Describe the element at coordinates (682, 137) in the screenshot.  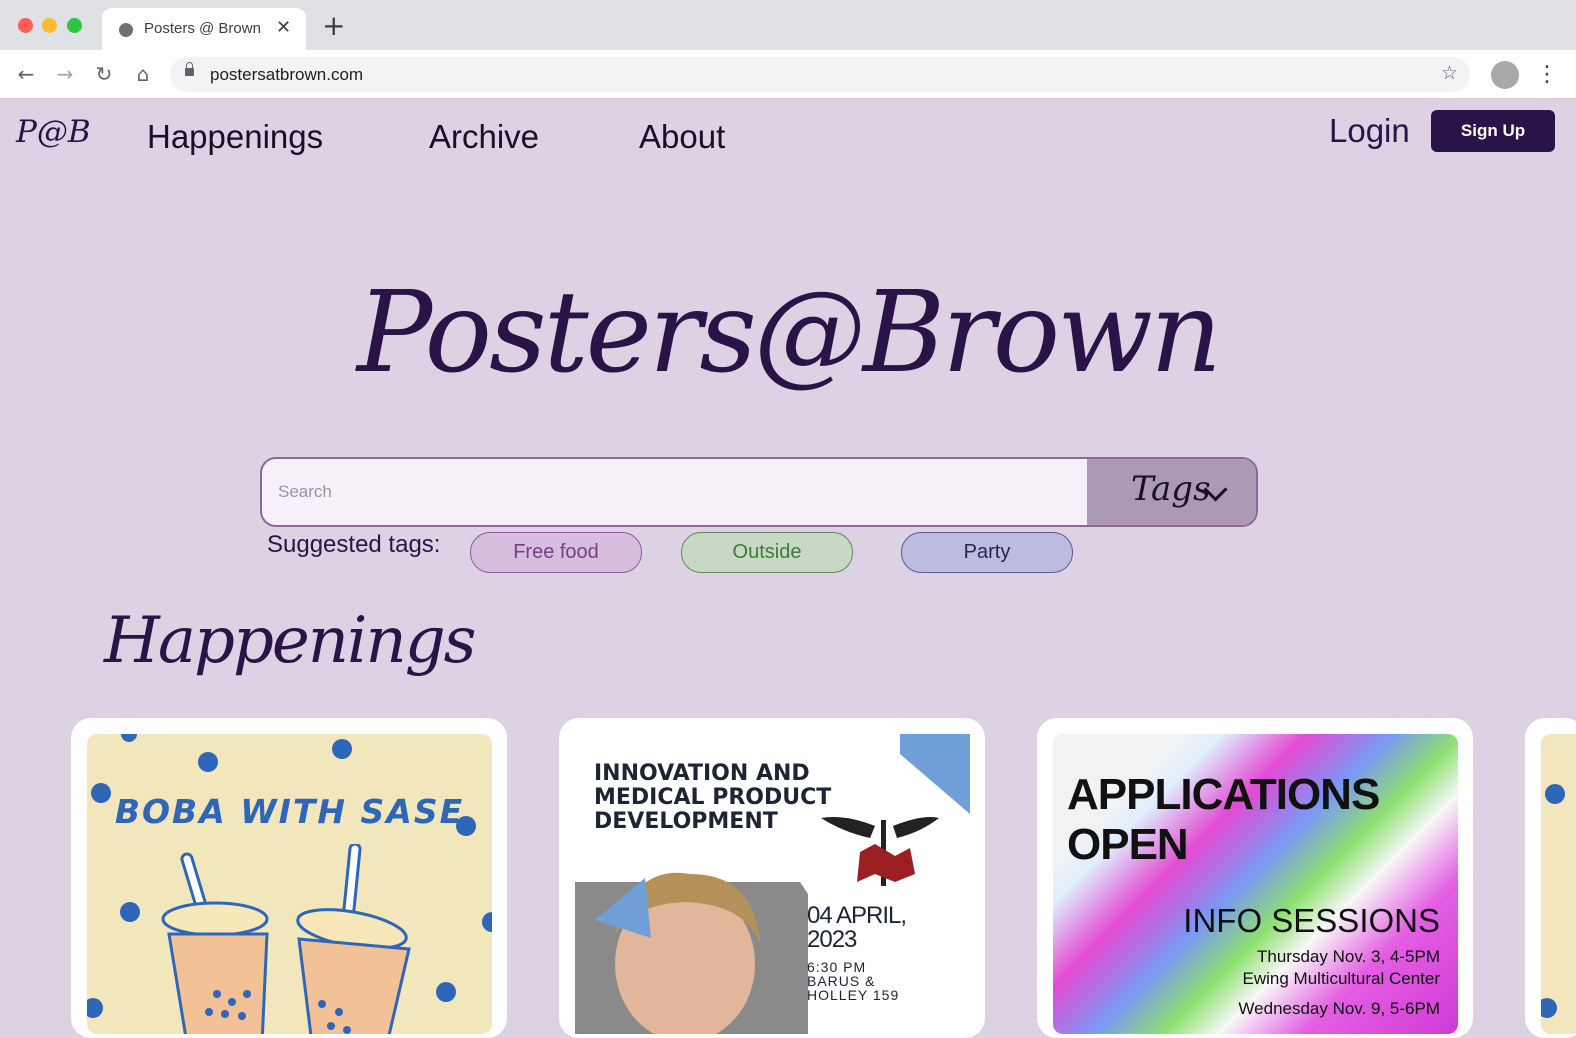
I see `nav-link-about: About` at that location.